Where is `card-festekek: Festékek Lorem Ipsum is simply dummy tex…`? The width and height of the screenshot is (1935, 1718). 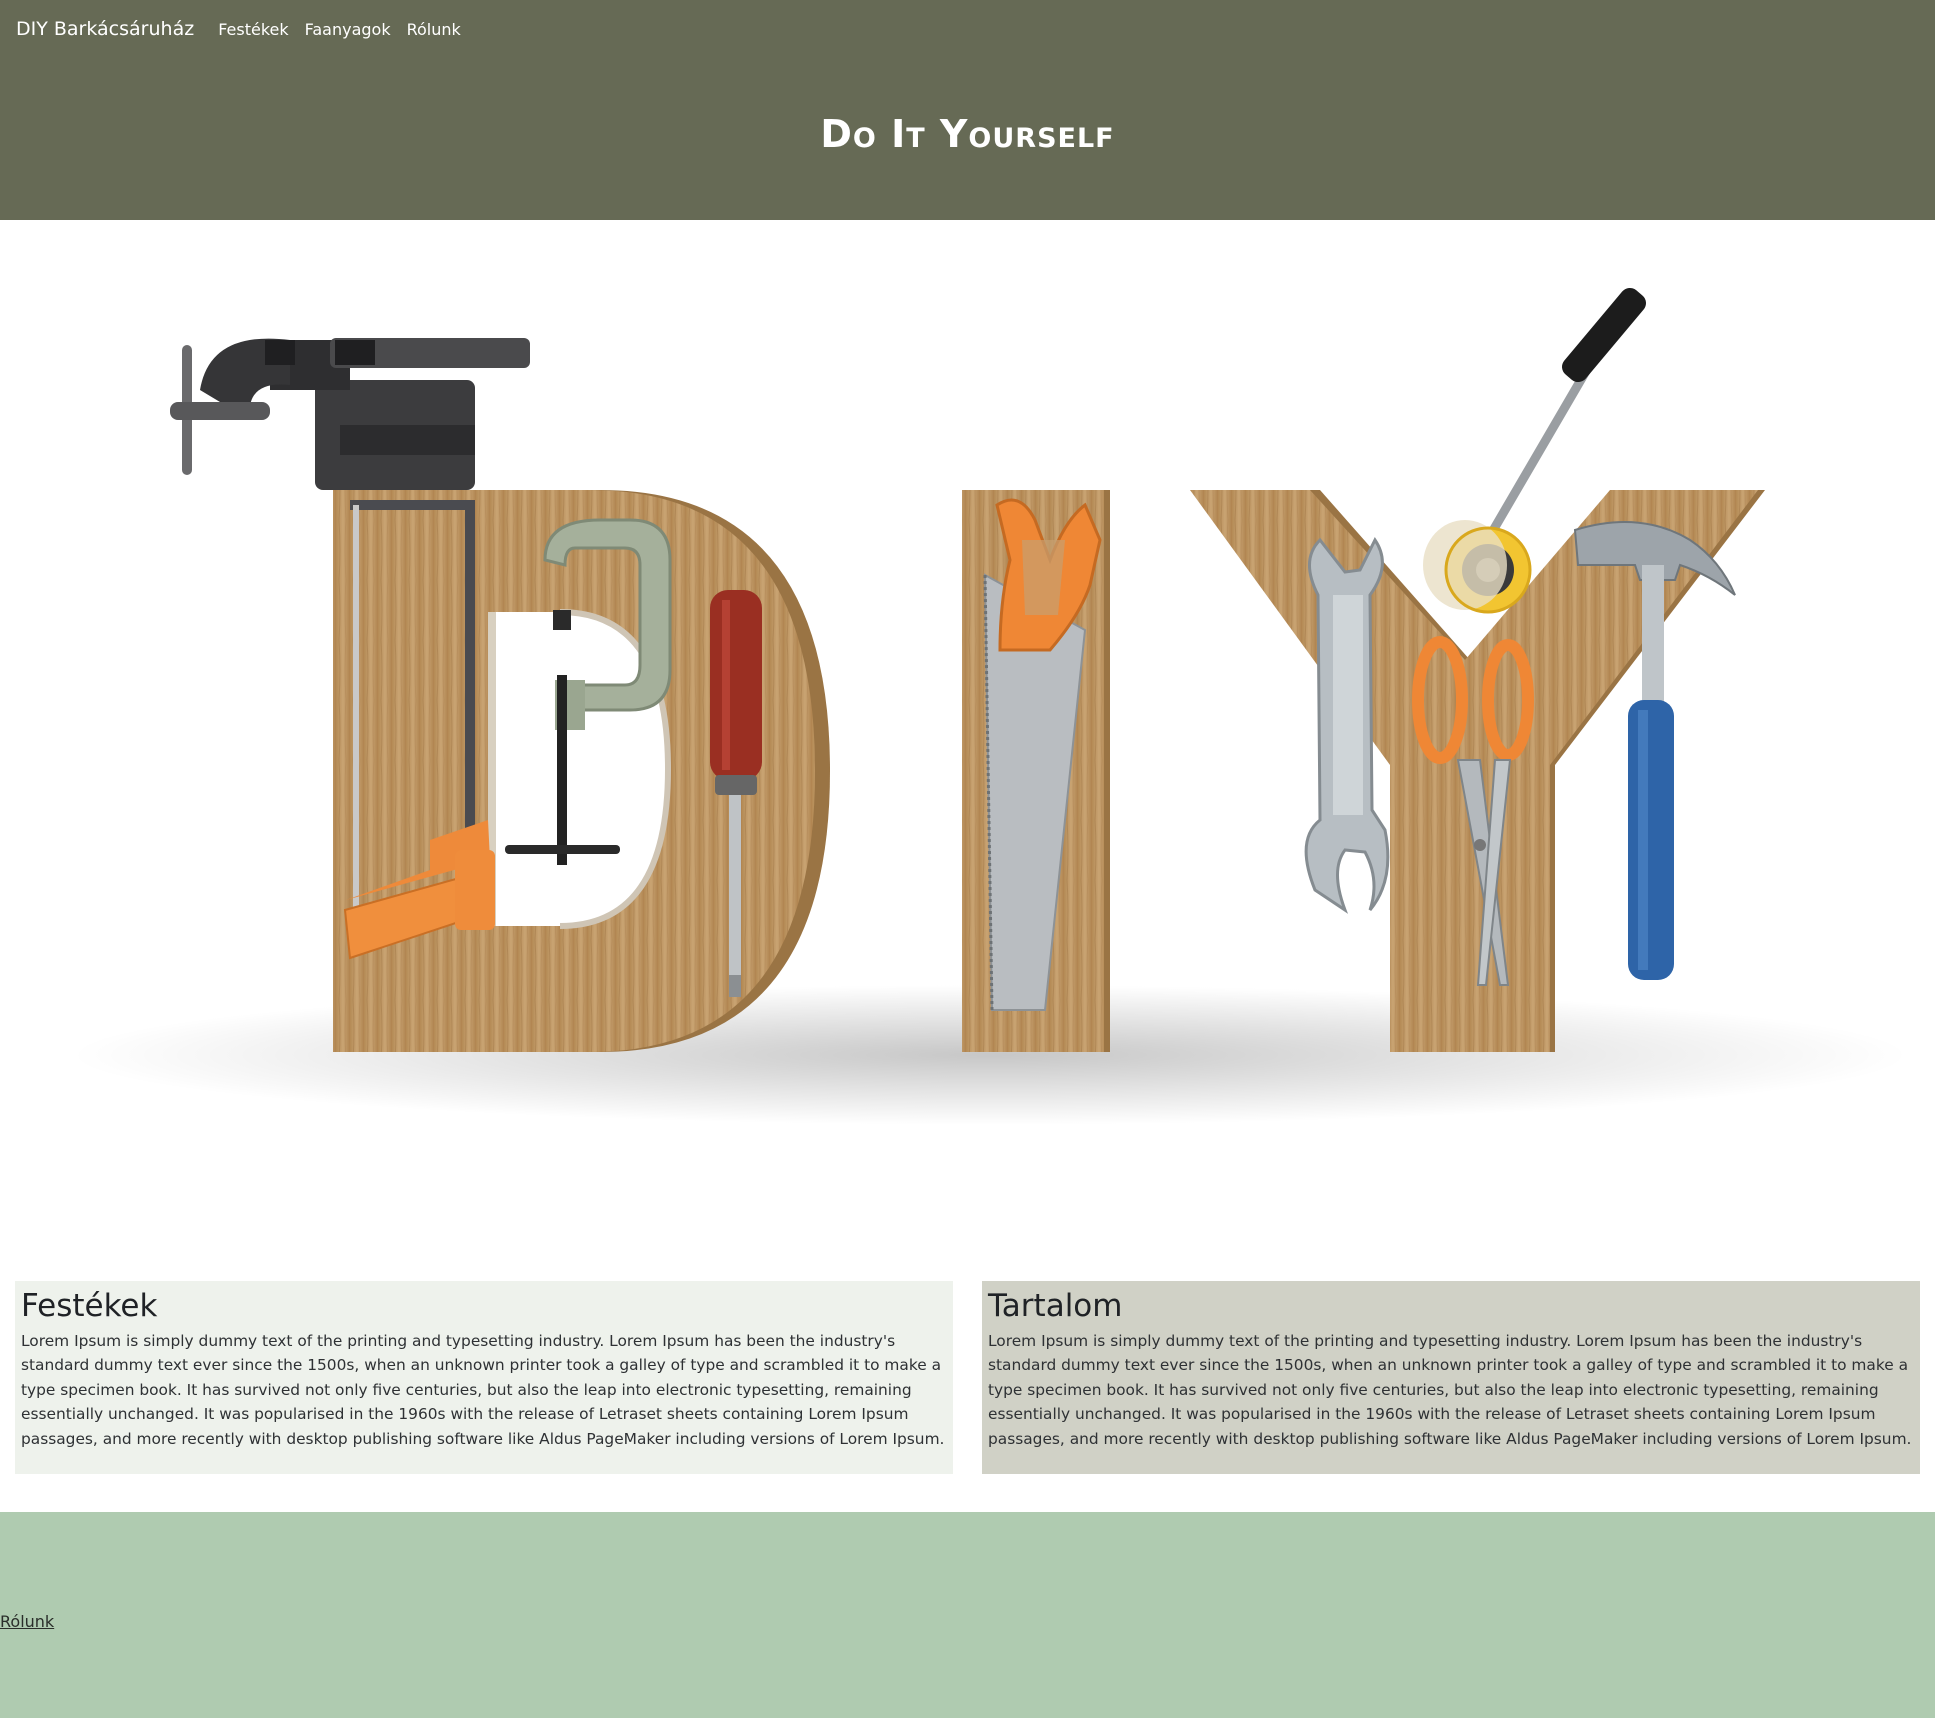
card-festekek: Festékek Lorem Ipsum is simply dummy tex… is located at coordinates (484, 1377).